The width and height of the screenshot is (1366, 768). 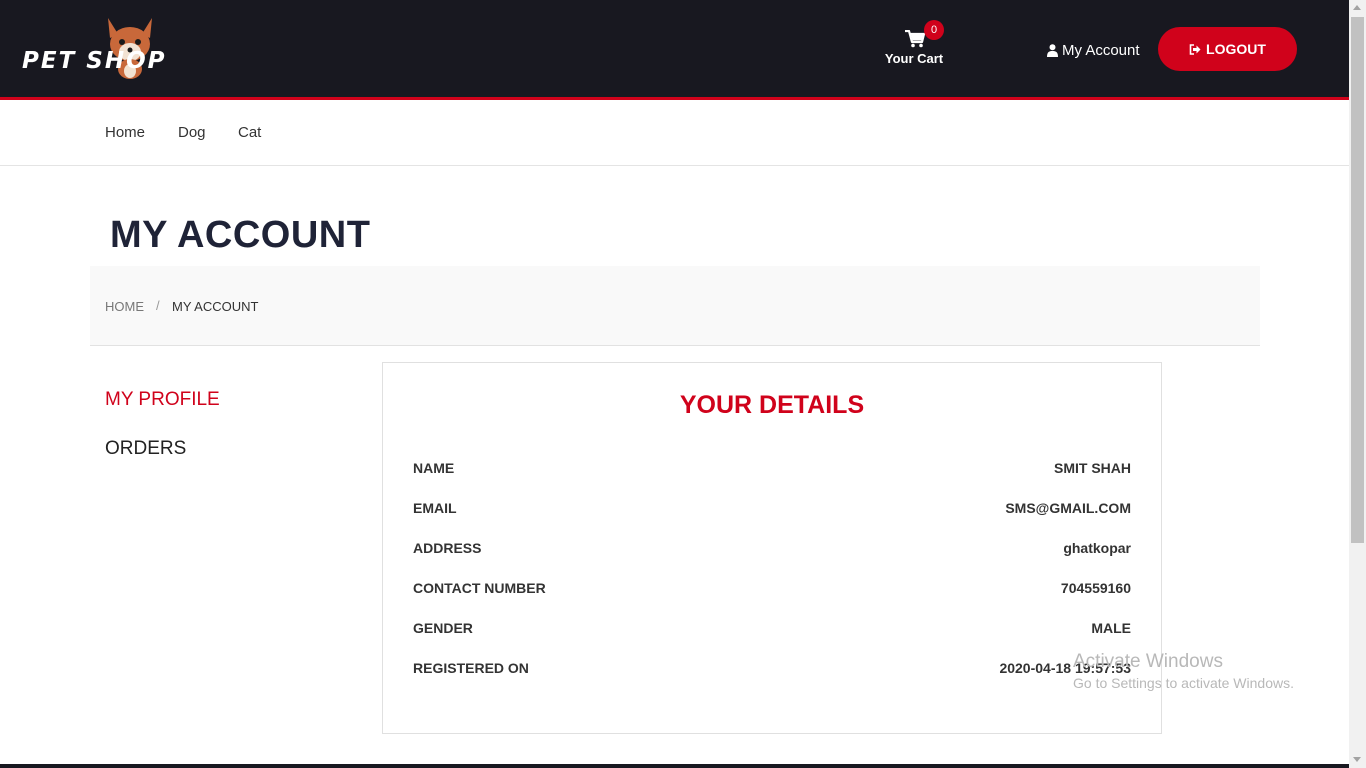 What do you see at coordinates (1111, 628) in the screenshot?
I see `detail-value: MALE` at bounding box center [1111, 628].